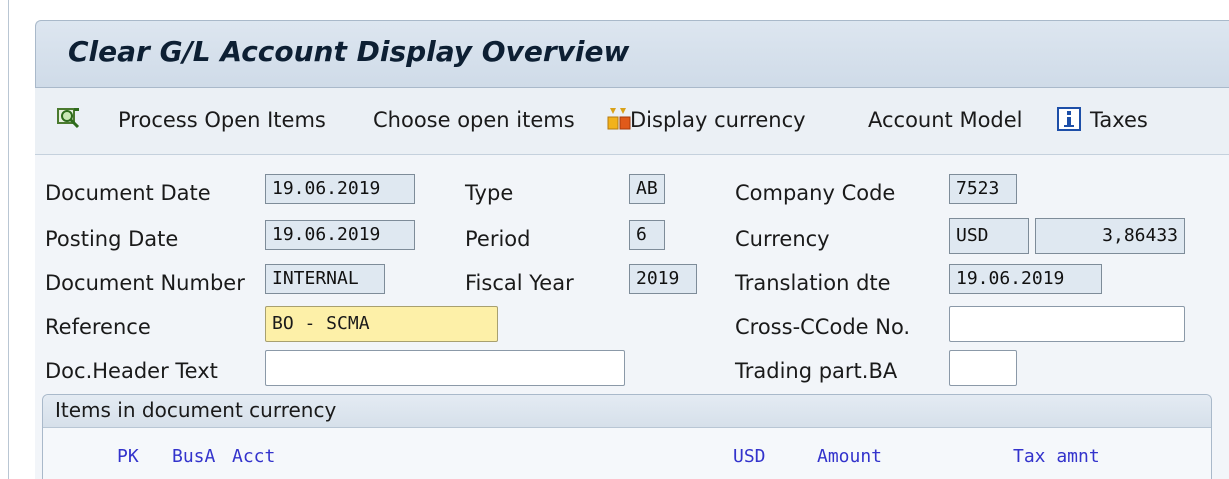  What do you see at coordinates (145, 283) in the screenshot?
I see `document-number-label: Document Number` at bounding box center [145, 283].